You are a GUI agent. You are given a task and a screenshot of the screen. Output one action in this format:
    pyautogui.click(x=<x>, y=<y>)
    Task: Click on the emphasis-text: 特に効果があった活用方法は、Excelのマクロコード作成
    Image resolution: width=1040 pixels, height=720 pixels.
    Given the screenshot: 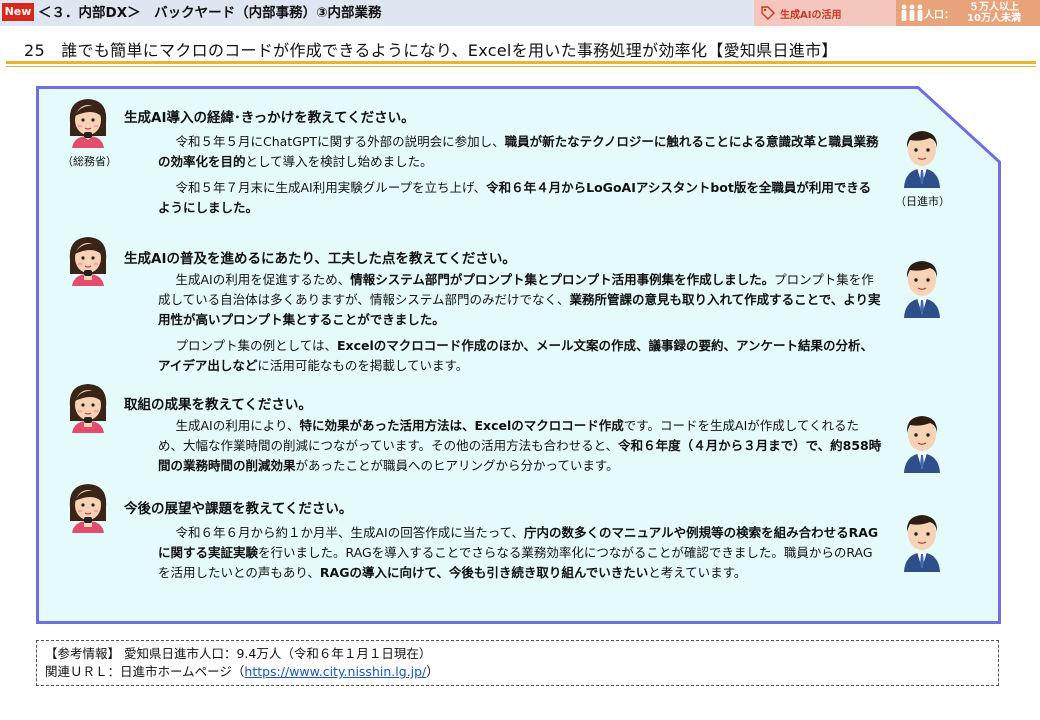 What is the action you would take?
    pyautogui.click(x=461, y=425)
    